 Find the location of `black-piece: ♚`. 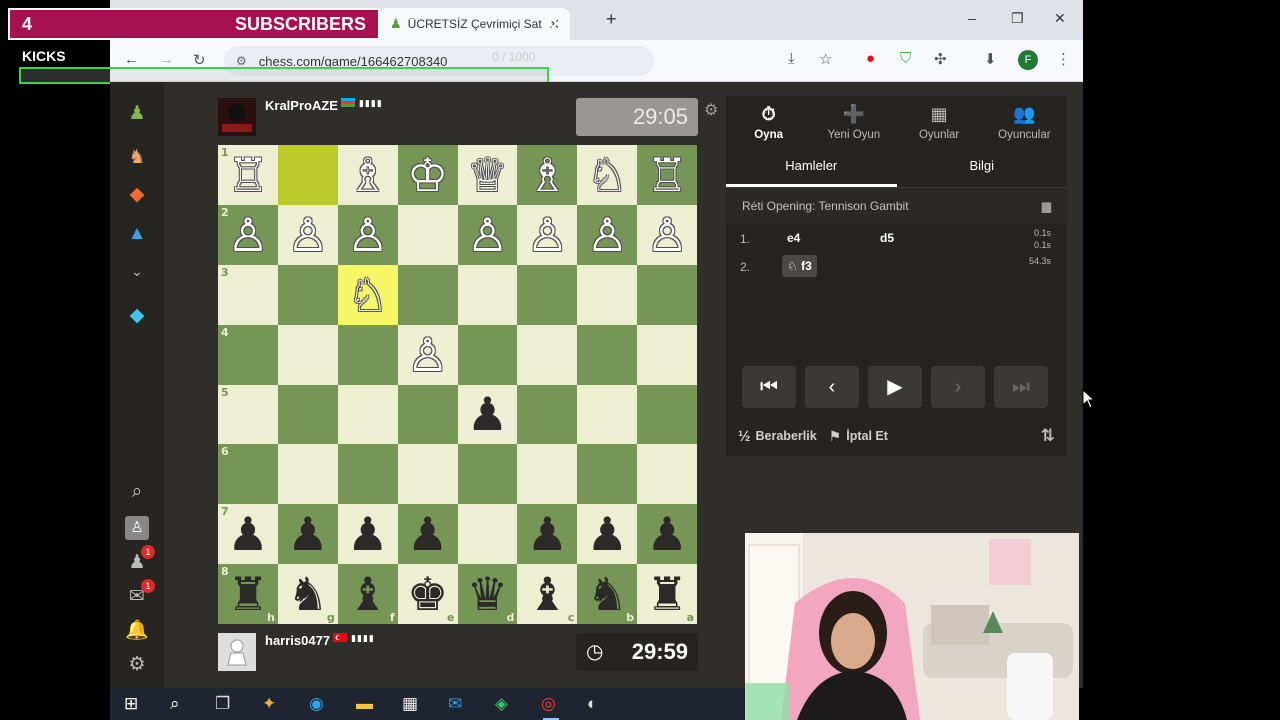

black-piece: ♚ is located at coordinates (427, 594).